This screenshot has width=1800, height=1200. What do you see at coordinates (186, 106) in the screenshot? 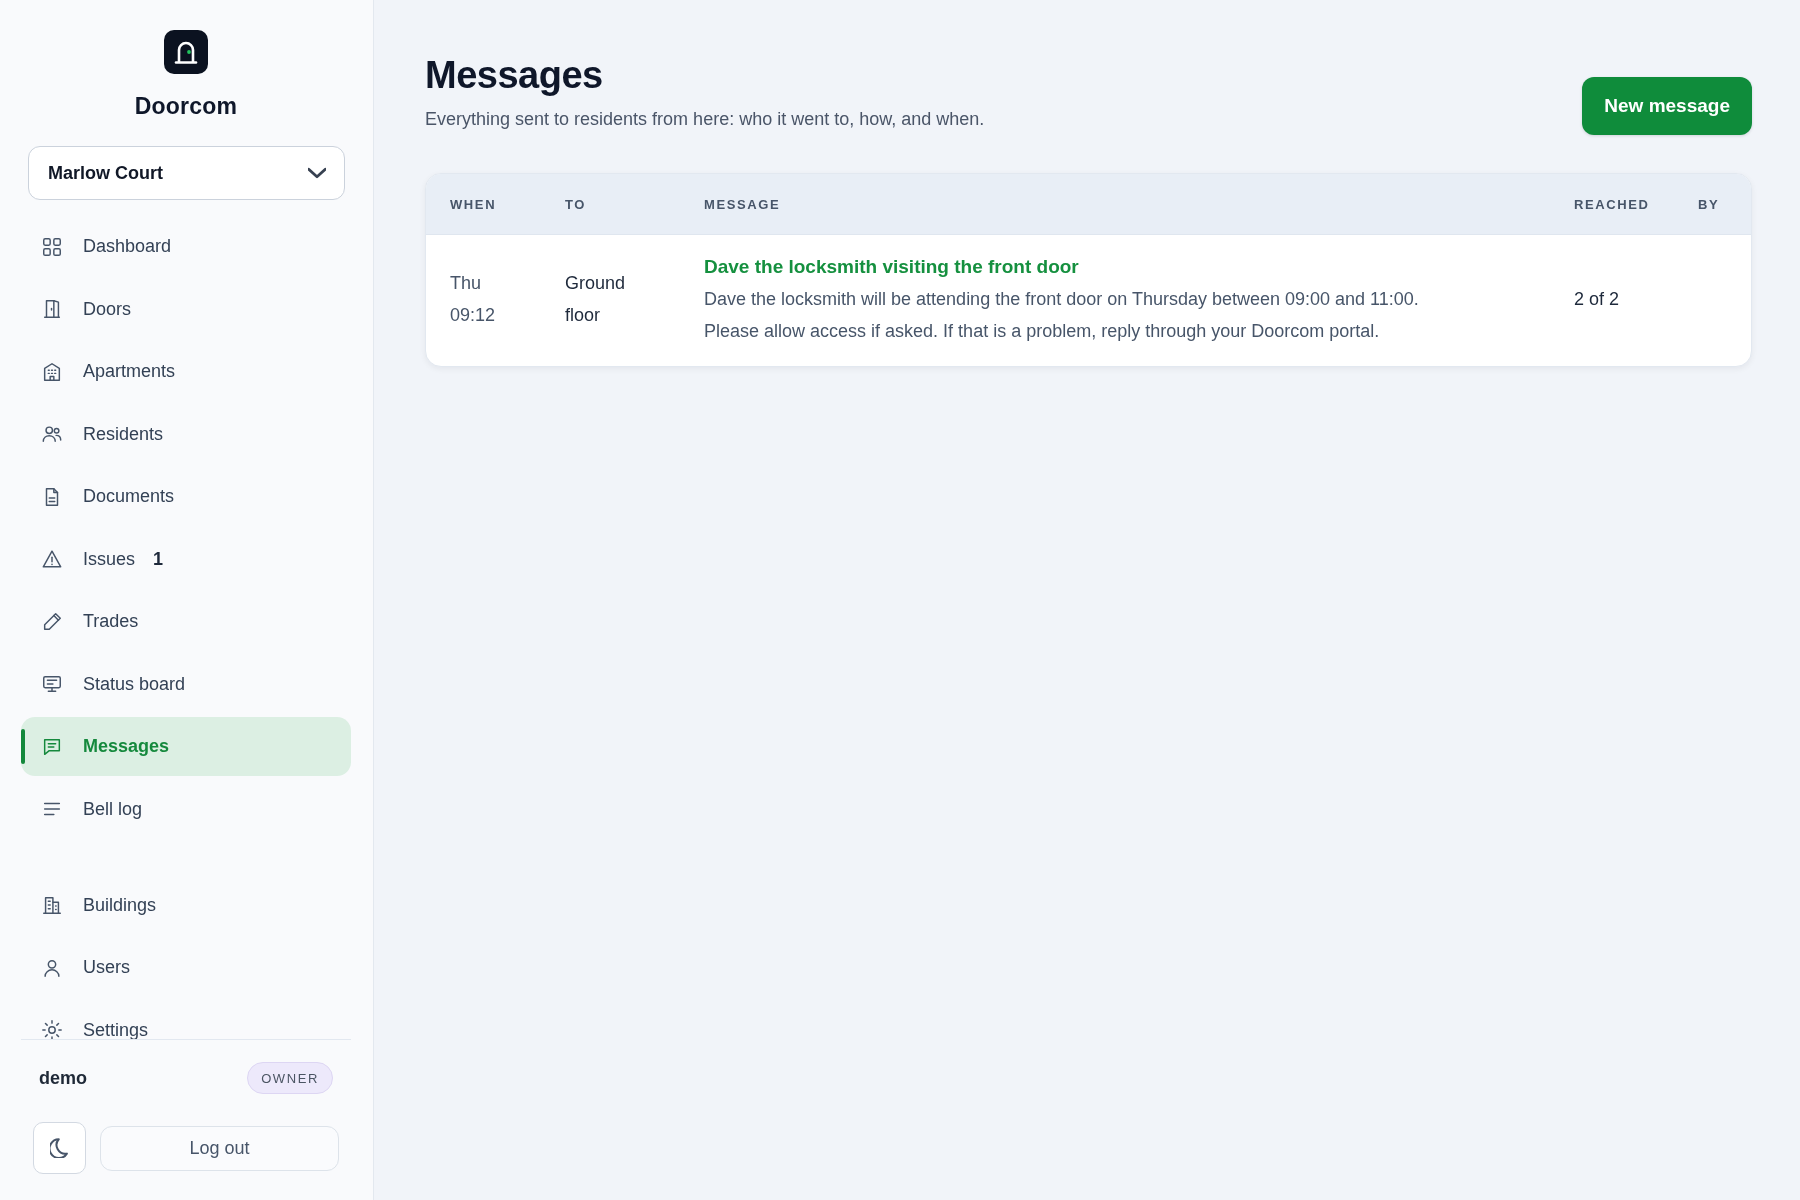
I see `brand-name: Doorcom` at bounding box center [186, 106].